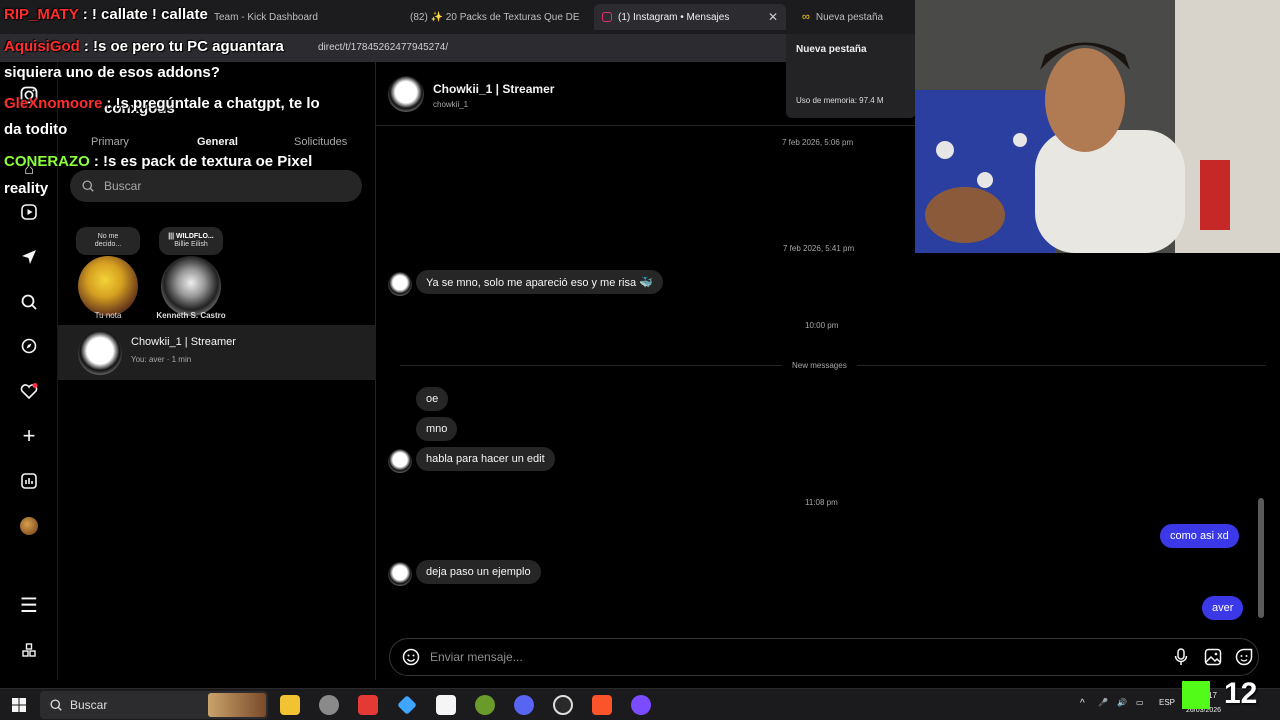 Image resolution: width=1280 pixels, height=720 pixels. What do you see at coordinates (329, 705) in the screenshot?
I see `settings-gear-icon` at bounding box center [329, 705].